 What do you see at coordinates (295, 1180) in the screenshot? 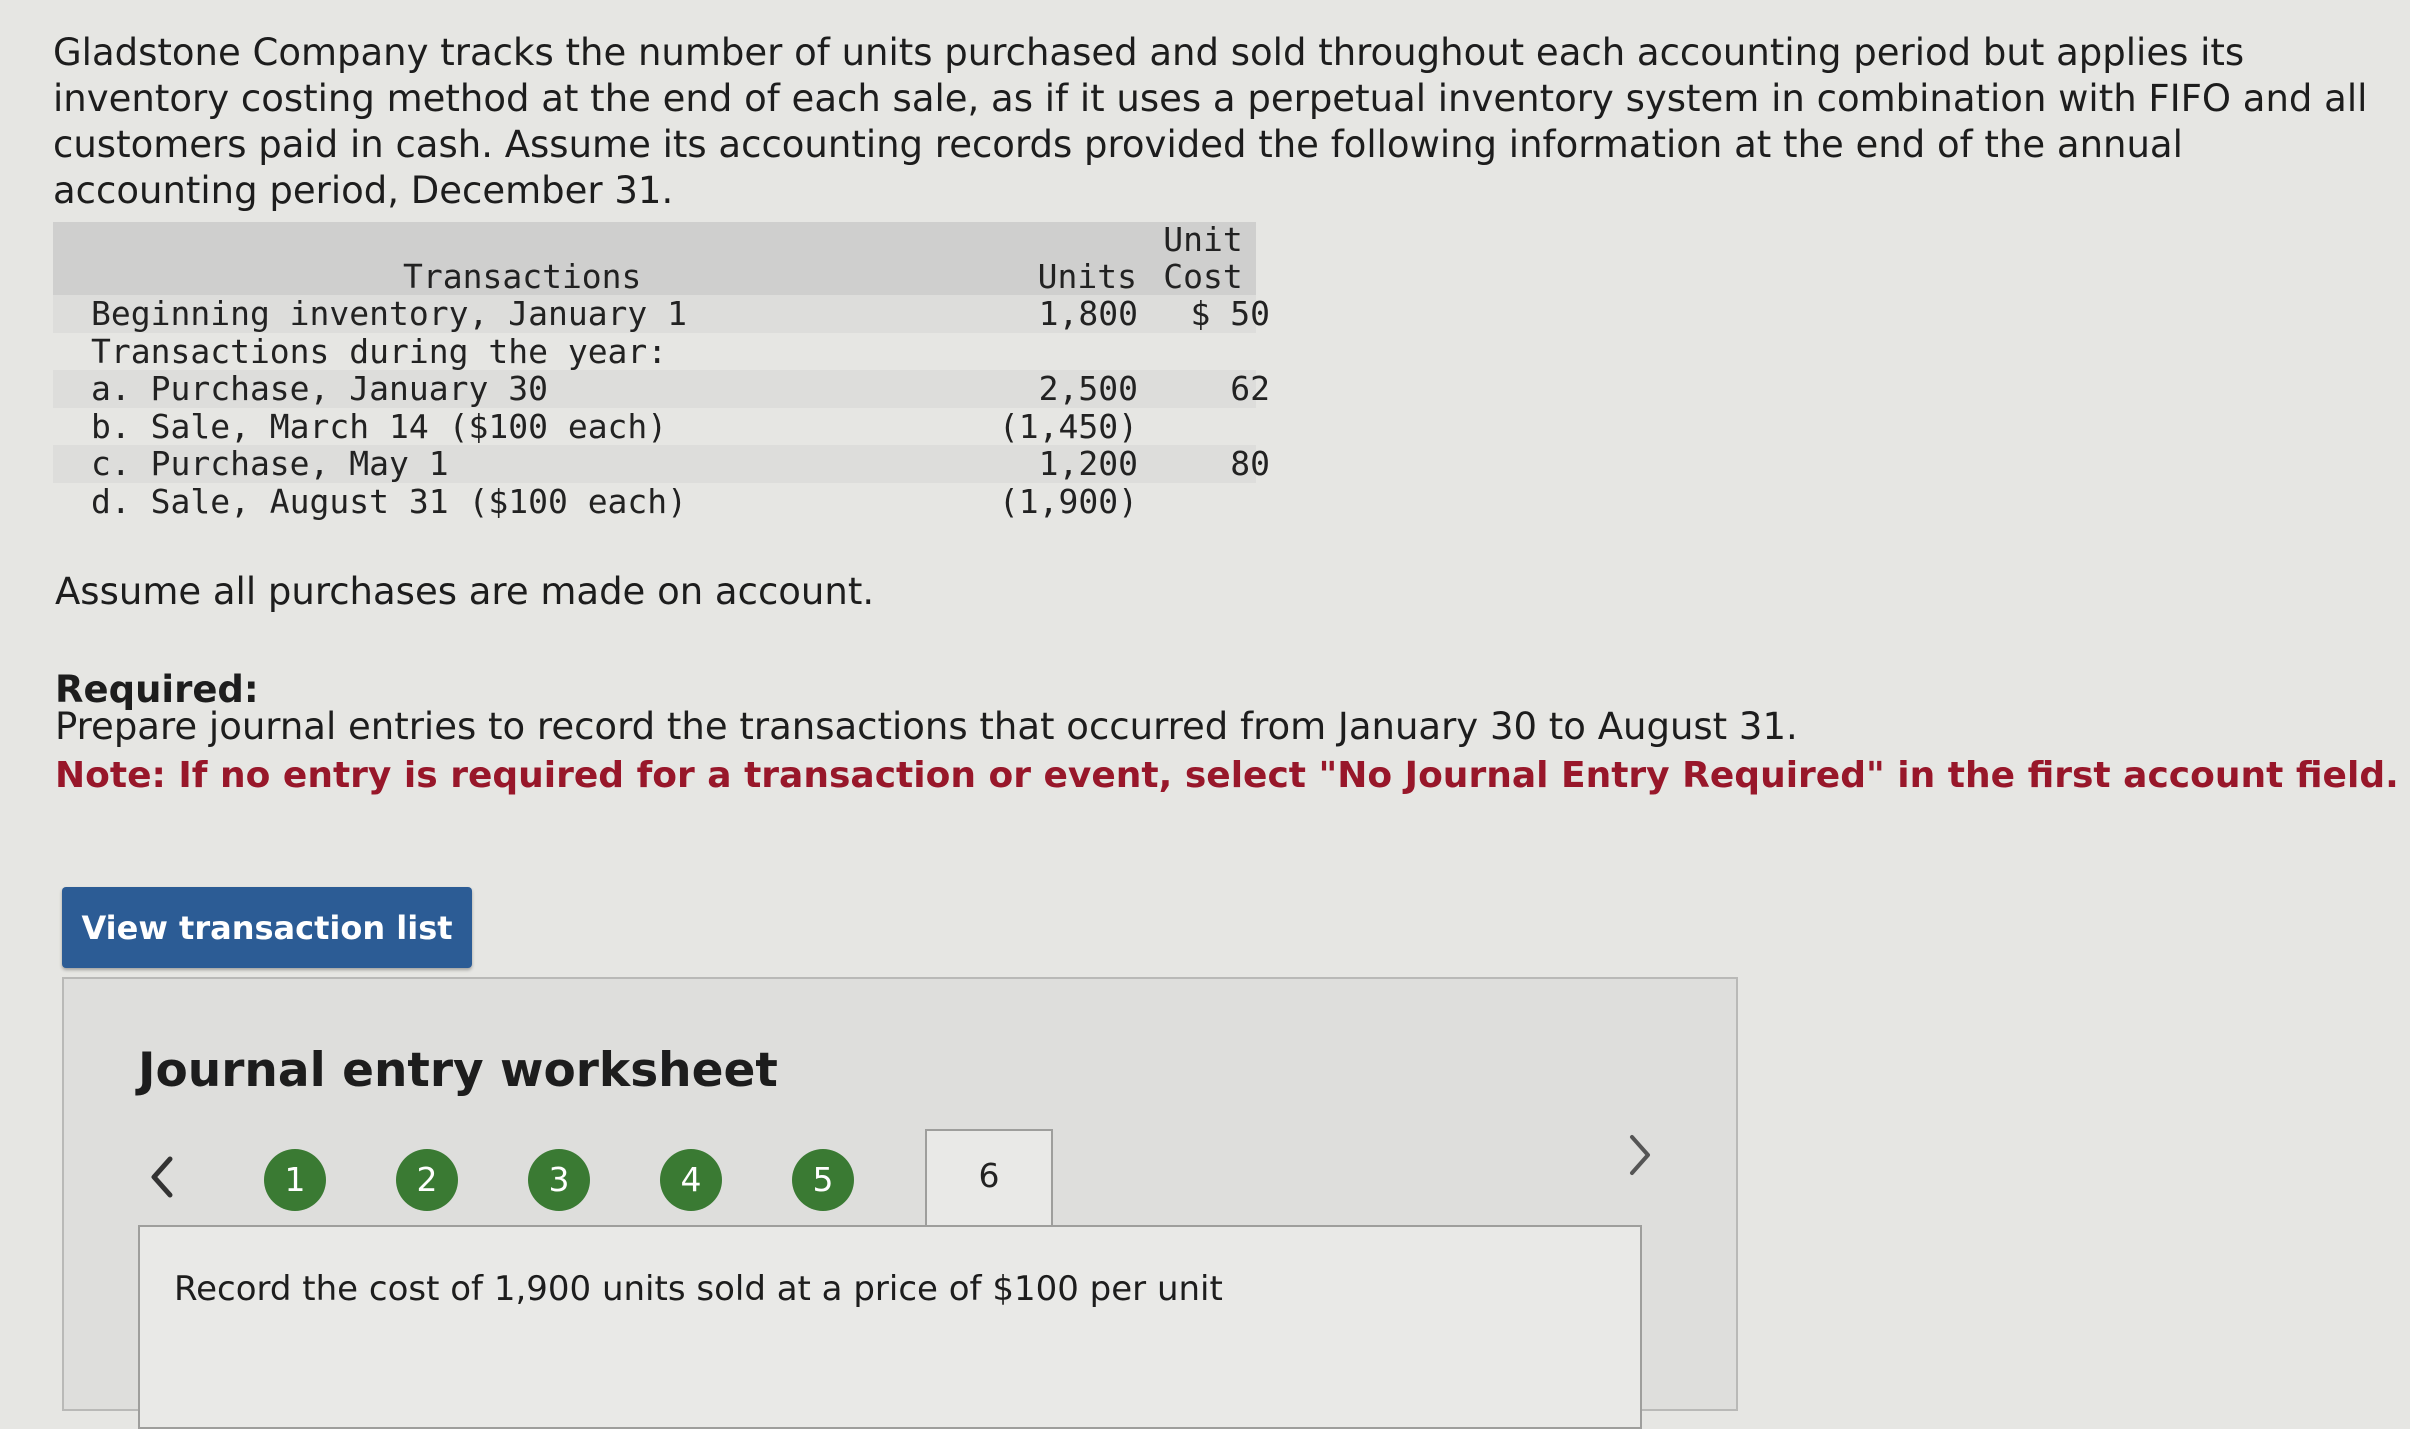
I see `step-1-button: 1` at bounding box center [295, 1180].